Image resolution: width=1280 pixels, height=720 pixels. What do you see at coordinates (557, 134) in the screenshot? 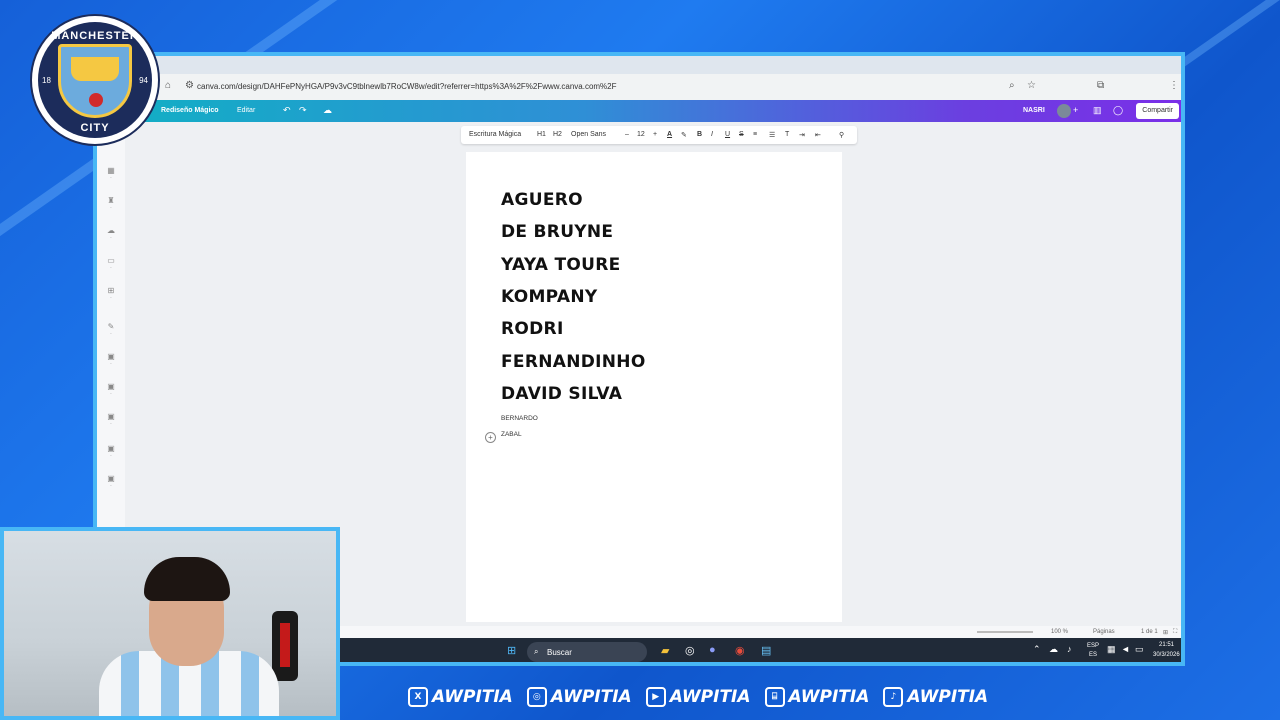
I see `heading2-button: H2` at bounding box center [557, 134].